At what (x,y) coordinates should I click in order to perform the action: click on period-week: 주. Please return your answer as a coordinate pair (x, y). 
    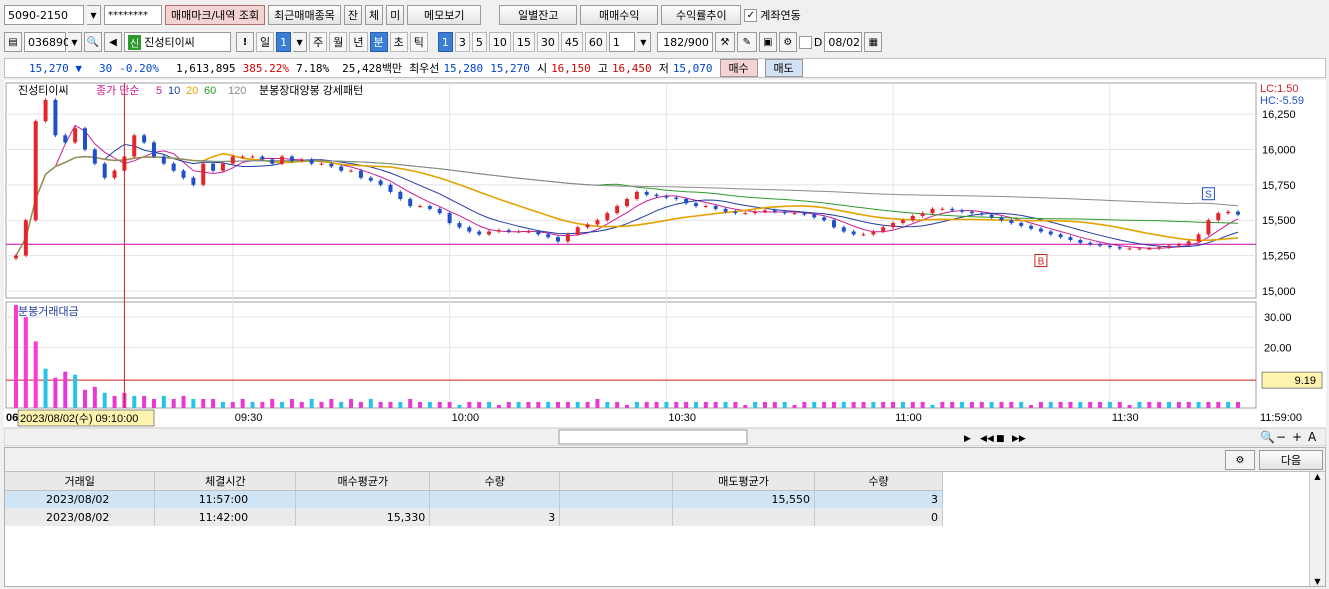
    Looking at the image, I should click on (318, 42).